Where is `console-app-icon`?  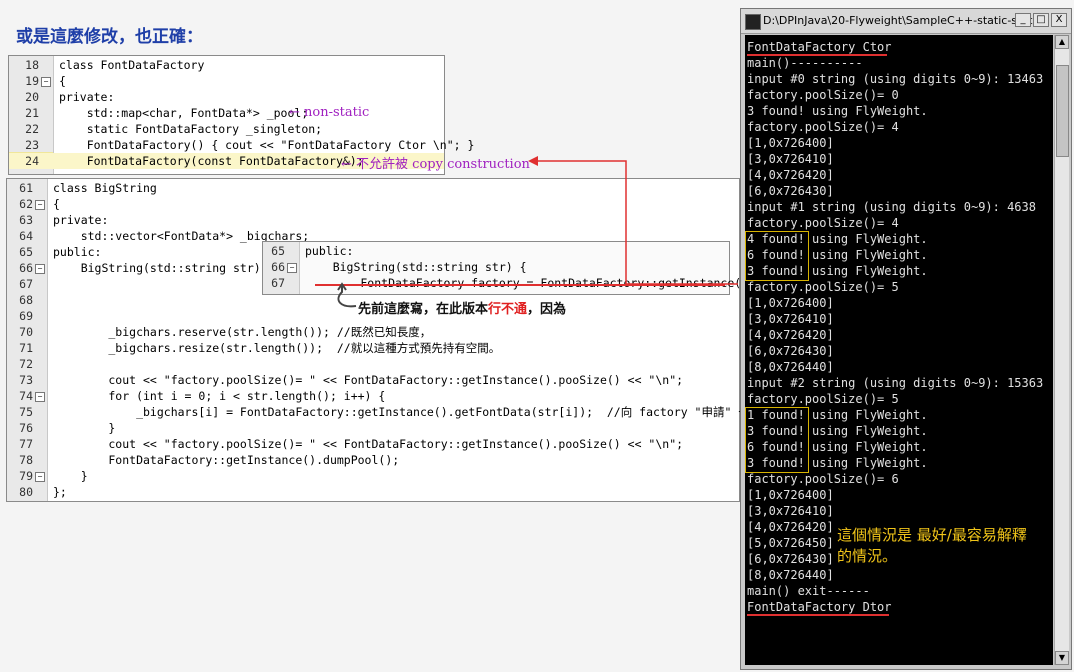 console-app-icon is located at coordinates (753, 22).